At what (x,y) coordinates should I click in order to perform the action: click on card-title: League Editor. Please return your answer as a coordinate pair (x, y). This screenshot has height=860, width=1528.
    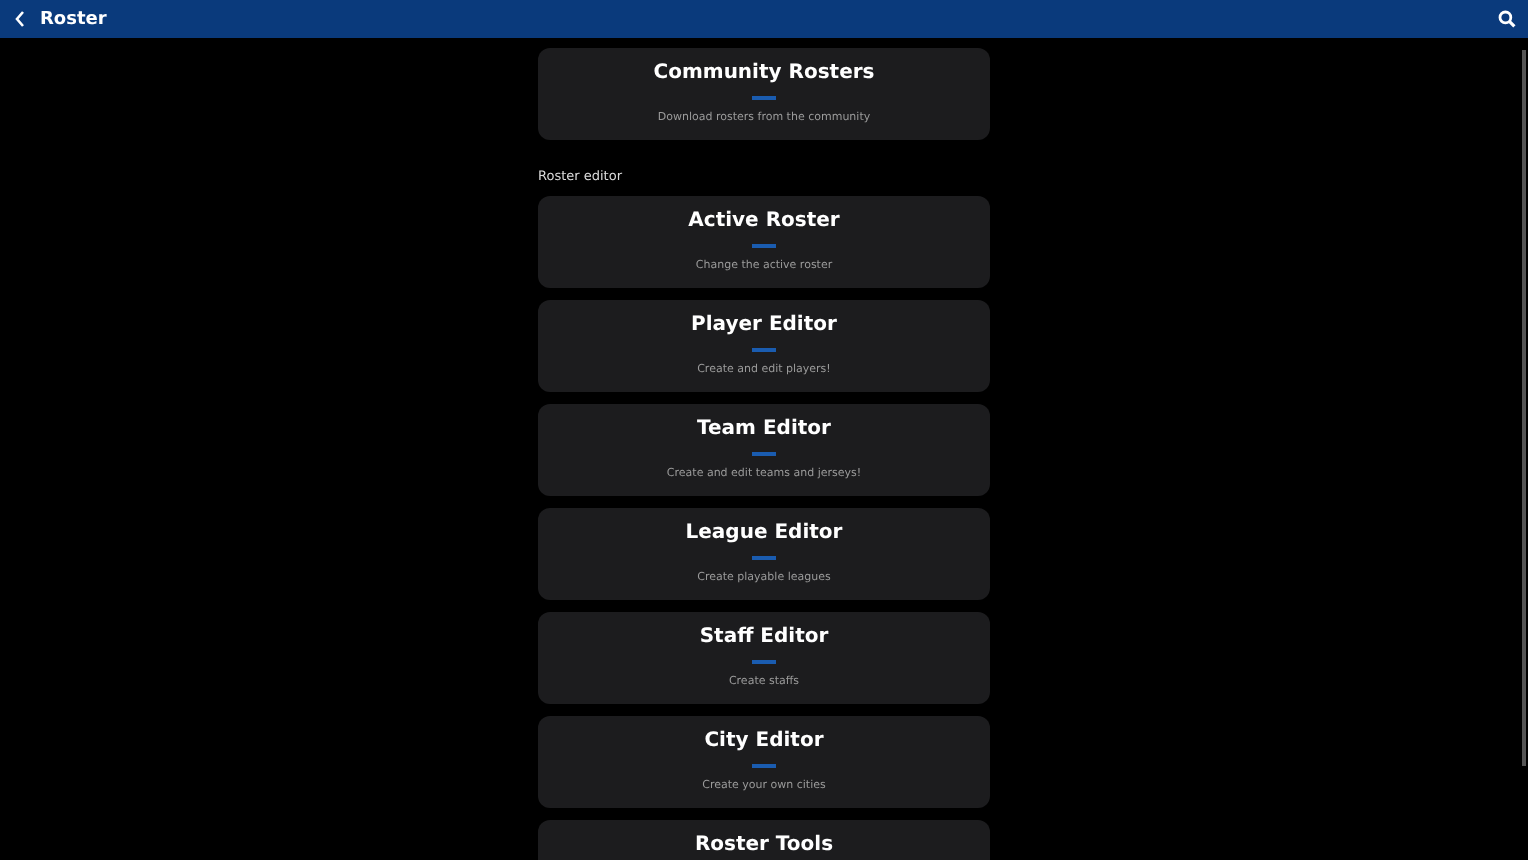
    Looking at the image, I should click on (764, 533).